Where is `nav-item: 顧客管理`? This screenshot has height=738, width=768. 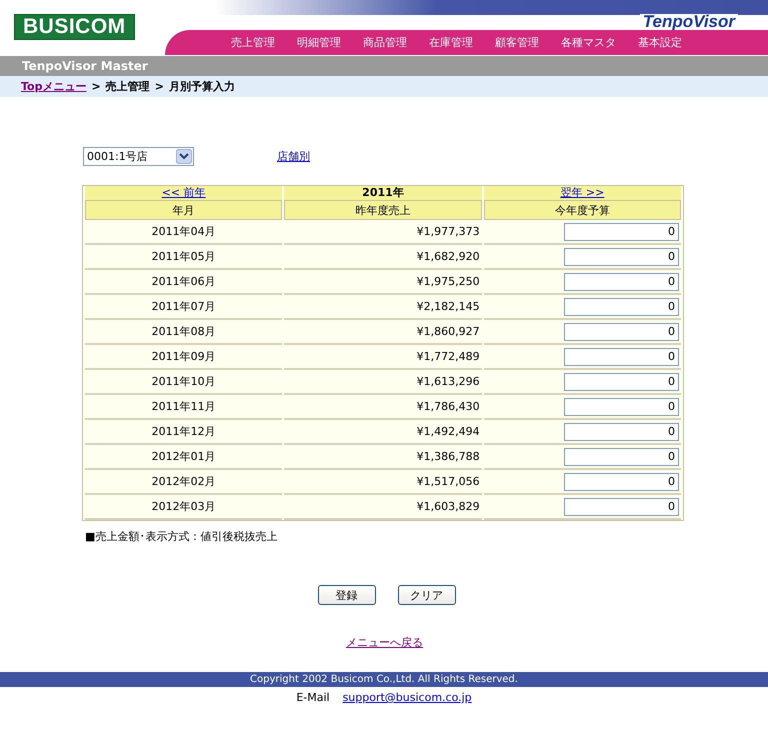
nav-item: 顧客管理 is located at coordinates (517, 42).